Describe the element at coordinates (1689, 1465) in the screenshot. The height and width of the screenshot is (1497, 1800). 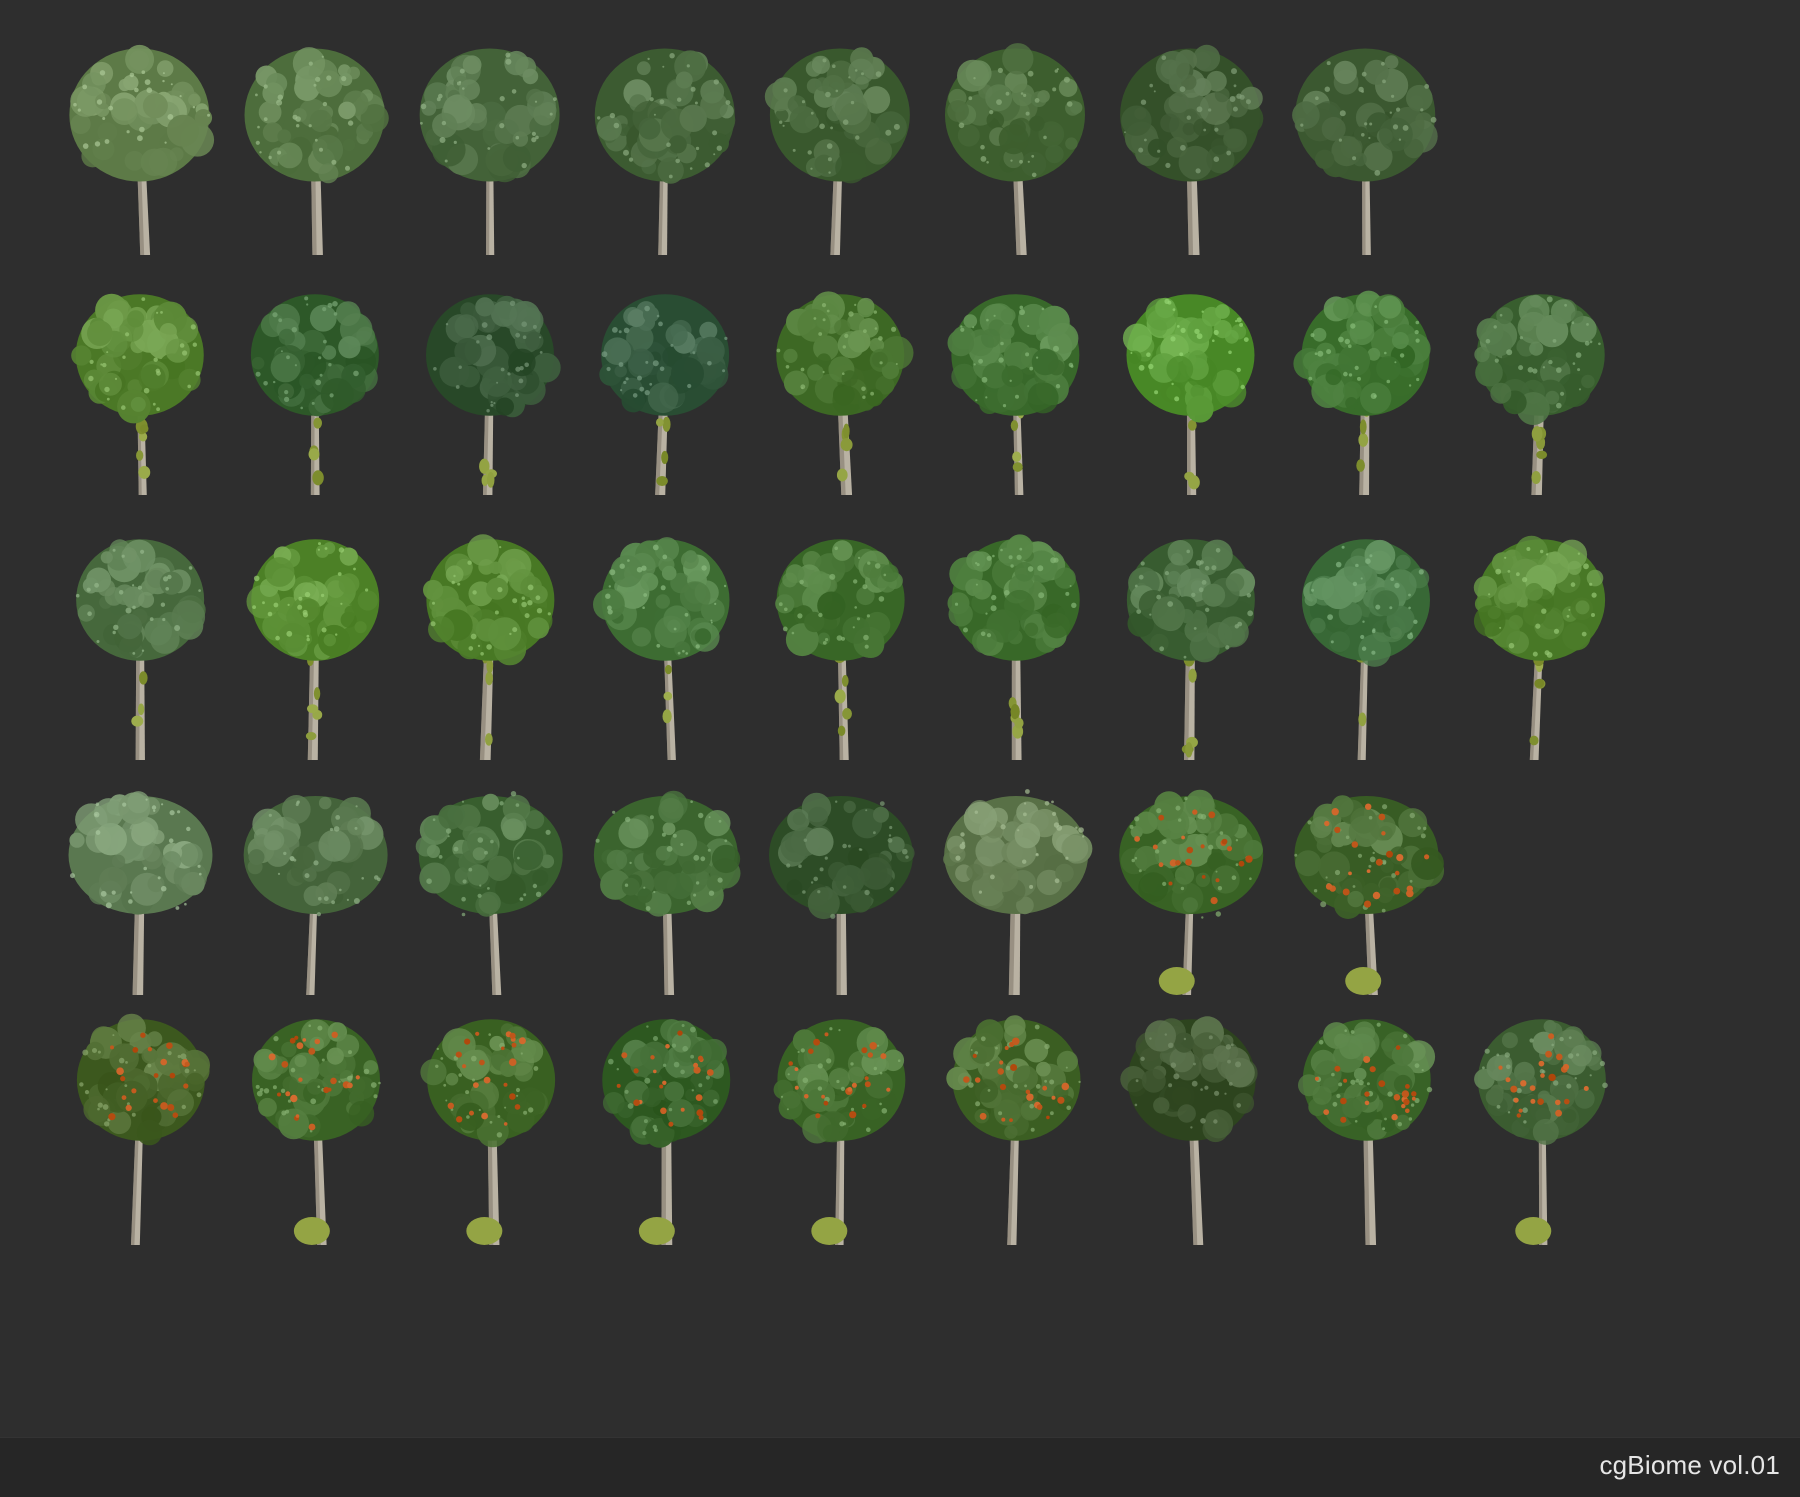
I see `footer-caption: cgBiome vol.01` at that location.